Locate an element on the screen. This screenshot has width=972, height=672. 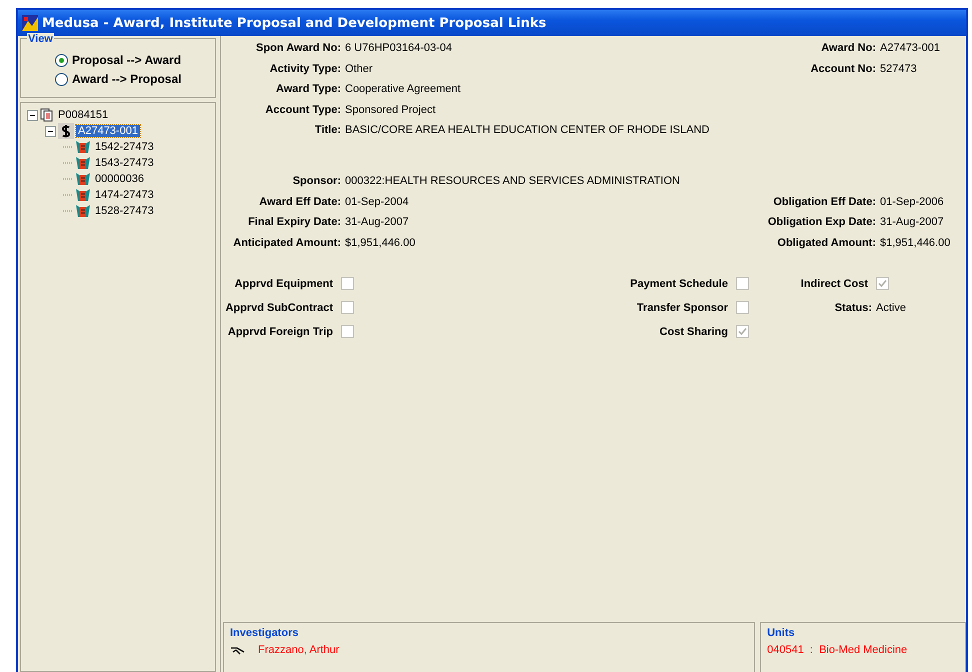
checkbox-label: Cost Sharing is located at coordinates (693, 332).